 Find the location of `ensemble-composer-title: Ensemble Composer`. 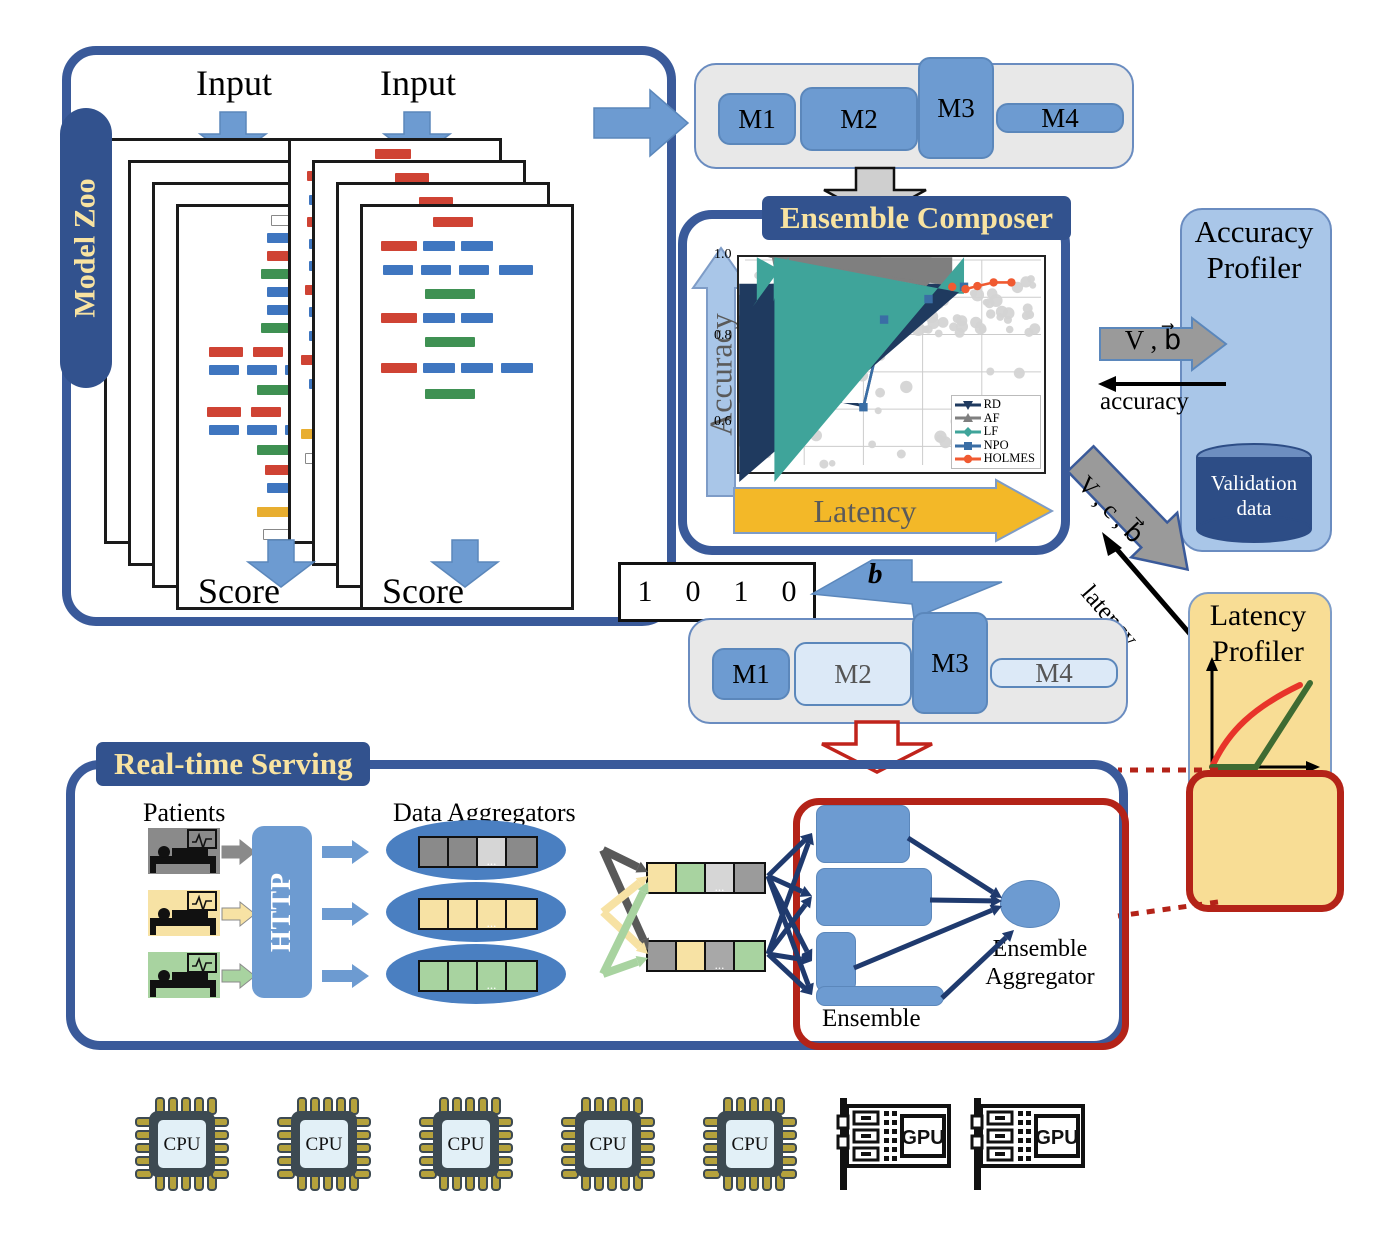

ensemble-composer-title: Ensemble Composer is located at coordinates (916, 218).